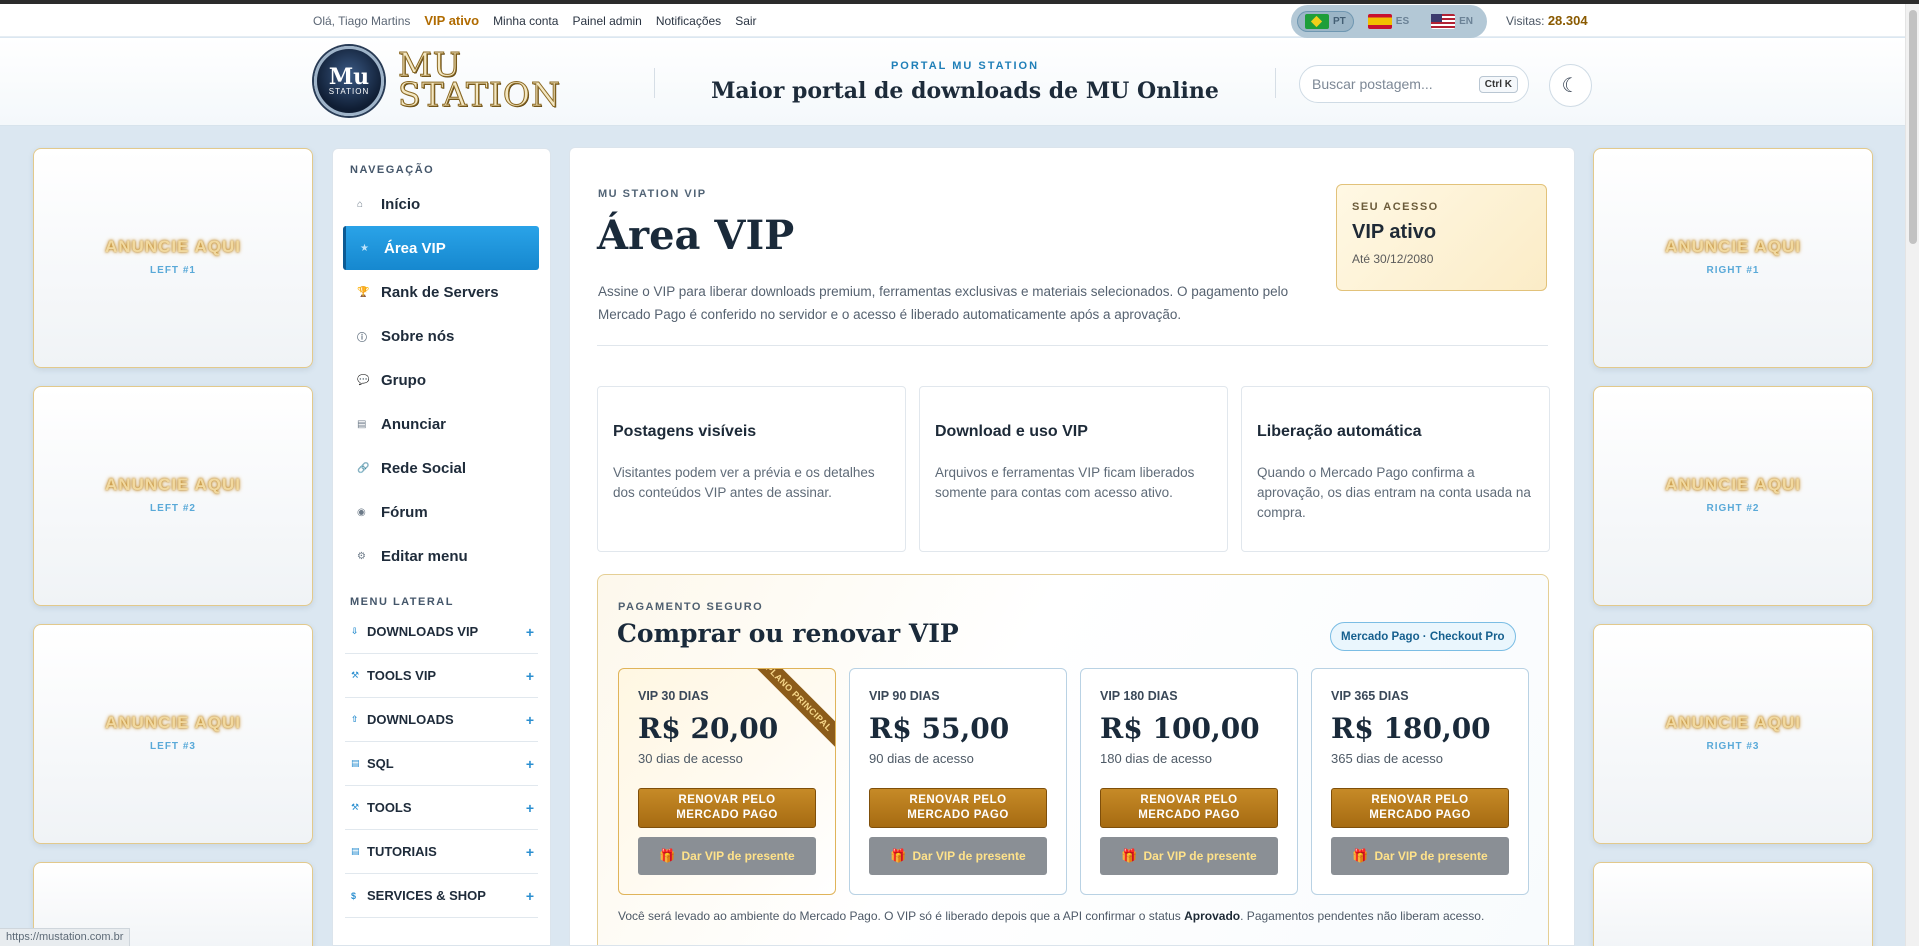 The image size is (1919, 946). Describe the element at coordinates (380, 763) in the screenshot. I see `menu-item-label: SQL` at that location.